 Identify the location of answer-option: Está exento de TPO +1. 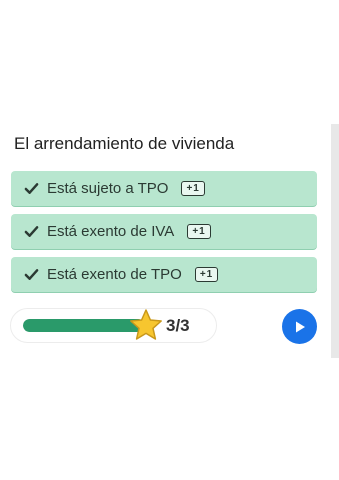
(164, 274).